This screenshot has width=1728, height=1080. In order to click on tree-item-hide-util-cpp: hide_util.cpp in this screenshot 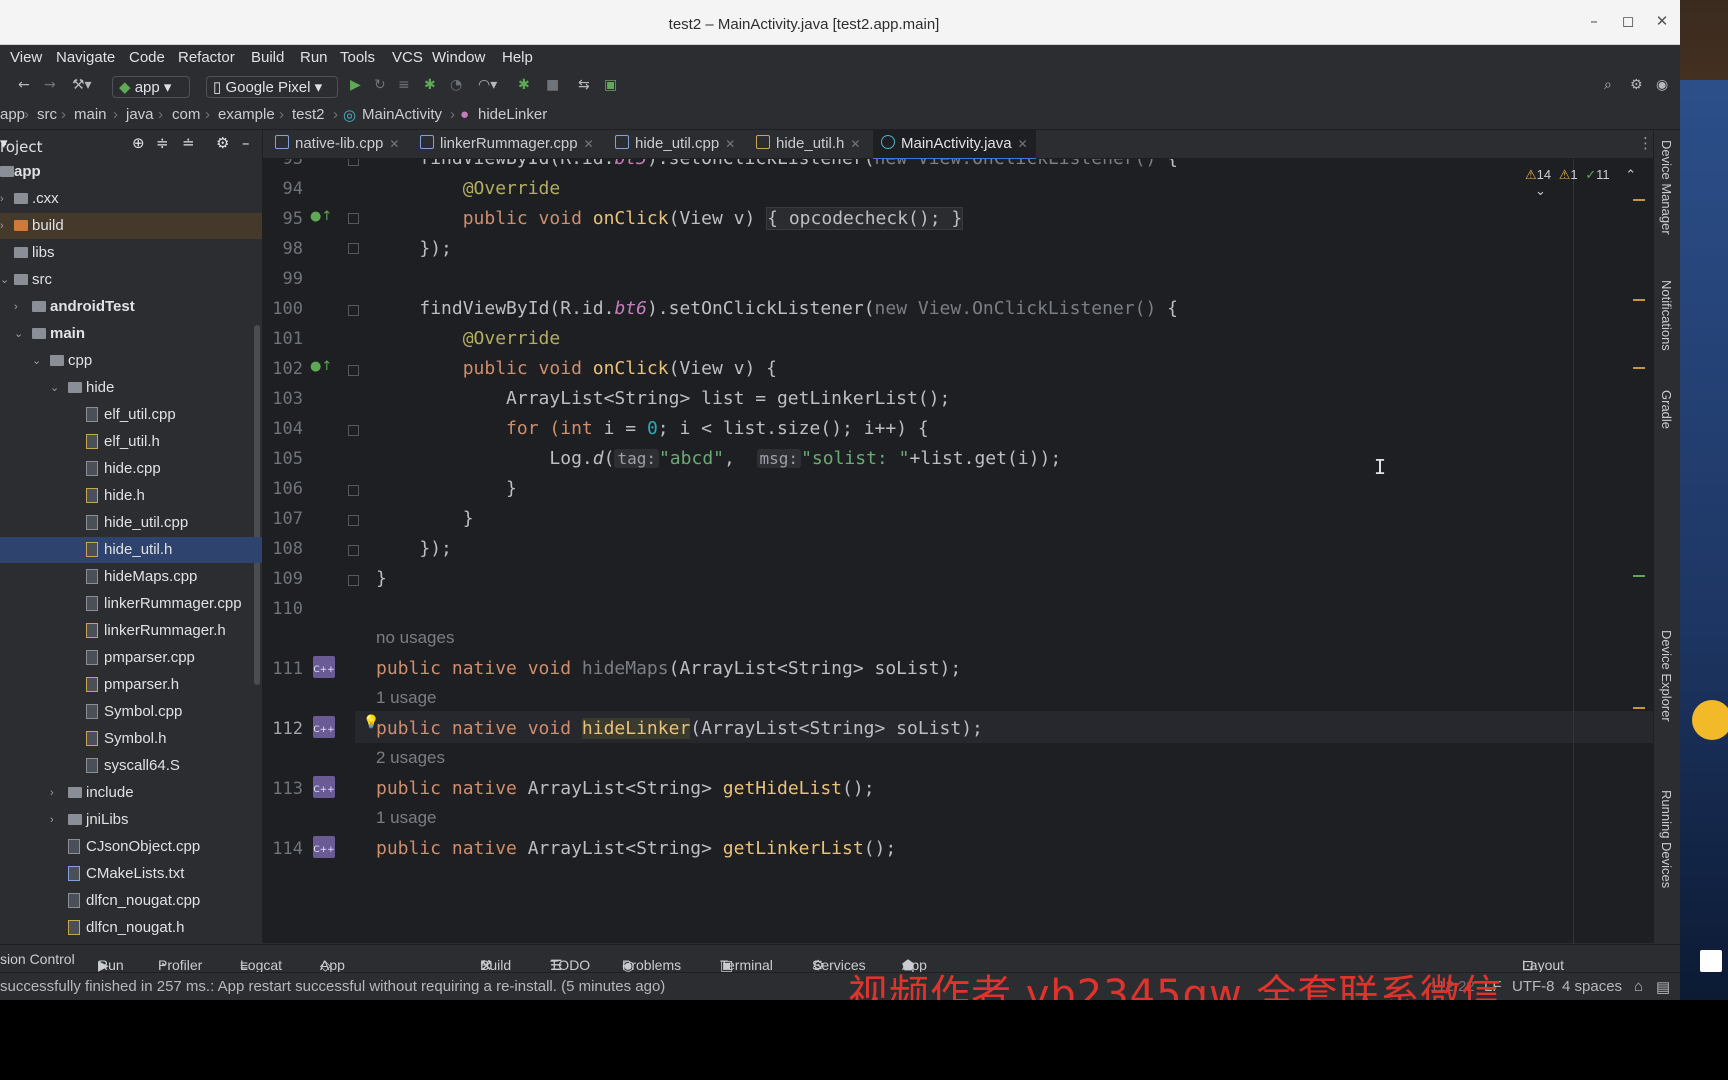, I will do `click(131, 523)`.